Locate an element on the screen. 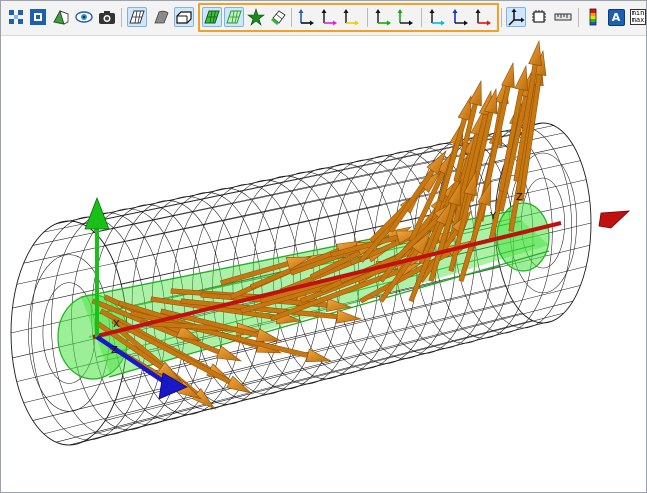  surface-button is located at coordinates (161, 17).